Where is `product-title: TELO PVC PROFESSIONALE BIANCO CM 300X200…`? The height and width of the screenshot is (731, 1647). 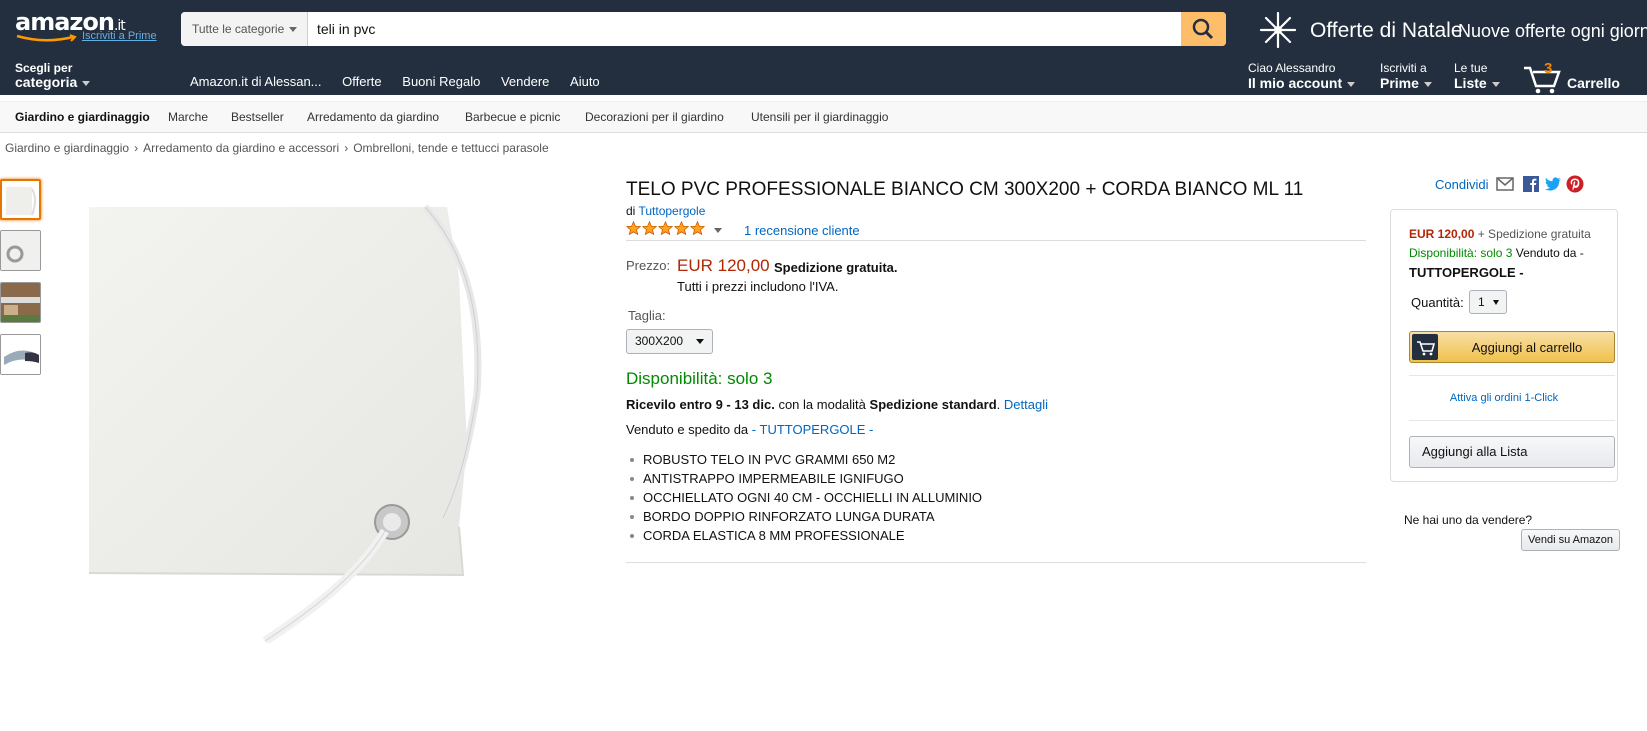
product-title: TELO PVC PROFESSIONALE BIANCO CM 300X200… is located at coordinates (965, 189).